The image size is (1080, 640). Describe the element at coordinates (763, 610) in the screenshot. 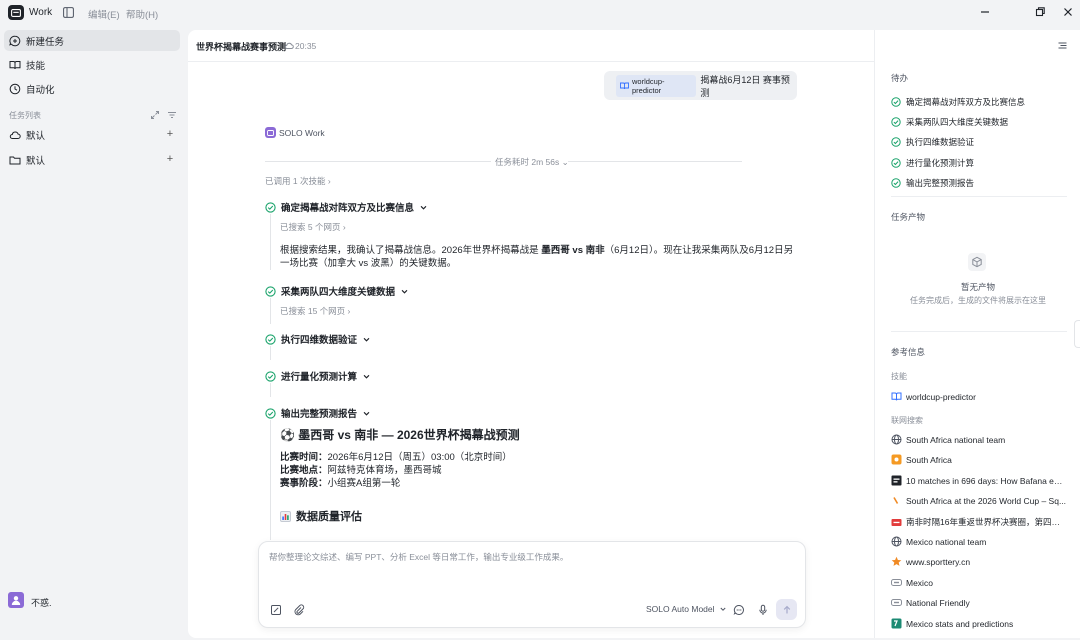

I see `microphone-icon` at that location.